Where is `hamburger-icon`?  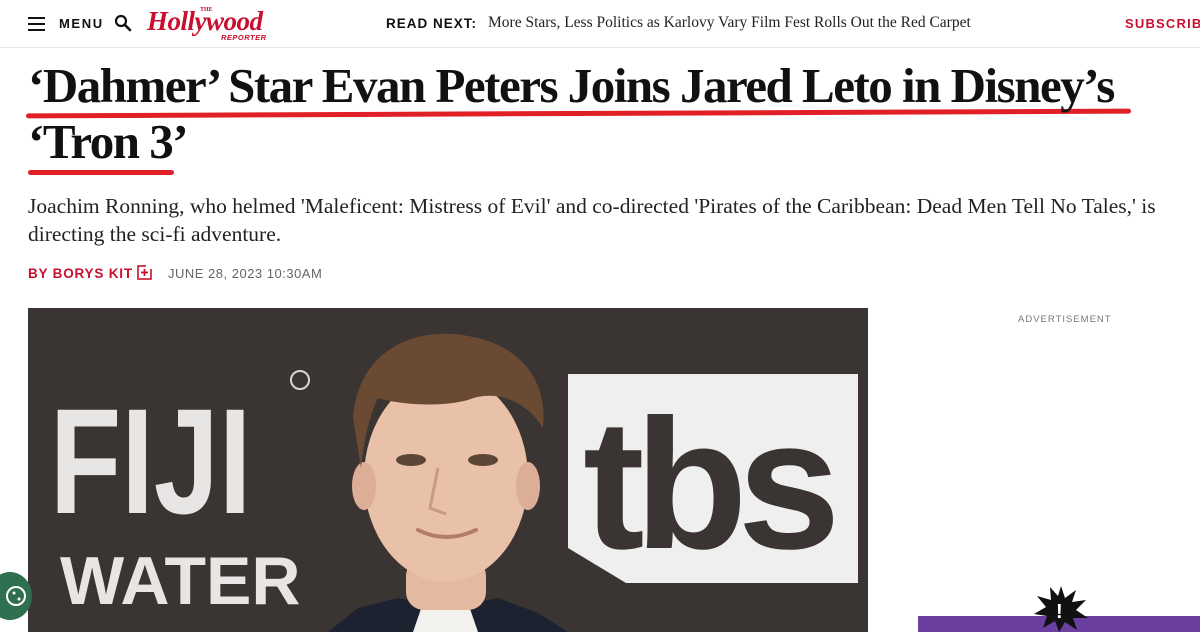 hamburger-icon is located at coordinates (36, 24).